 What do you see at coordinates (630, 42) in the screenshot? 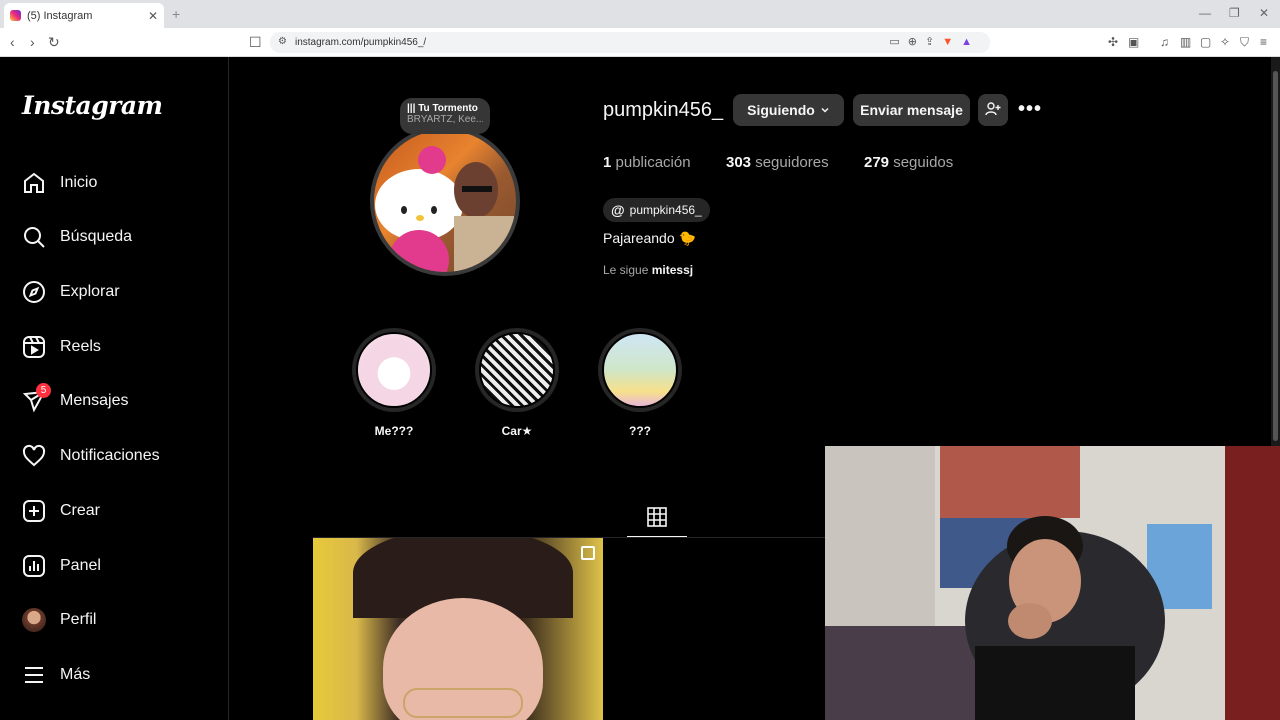
I see `address-bar: ⚙ instagram.com/pumpkin456_/ ▭⊕⇪▼▲` at bounding box center [630, 42].